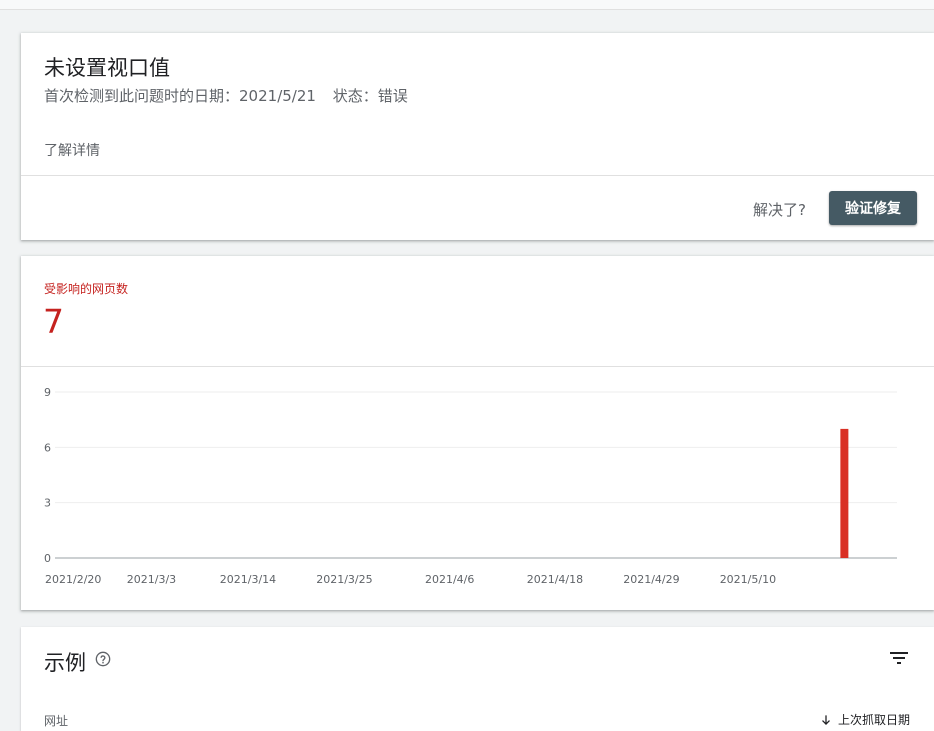 The width and height of the screenshot is (934, 731). I want to click on filter-icon, so click(899, 658).